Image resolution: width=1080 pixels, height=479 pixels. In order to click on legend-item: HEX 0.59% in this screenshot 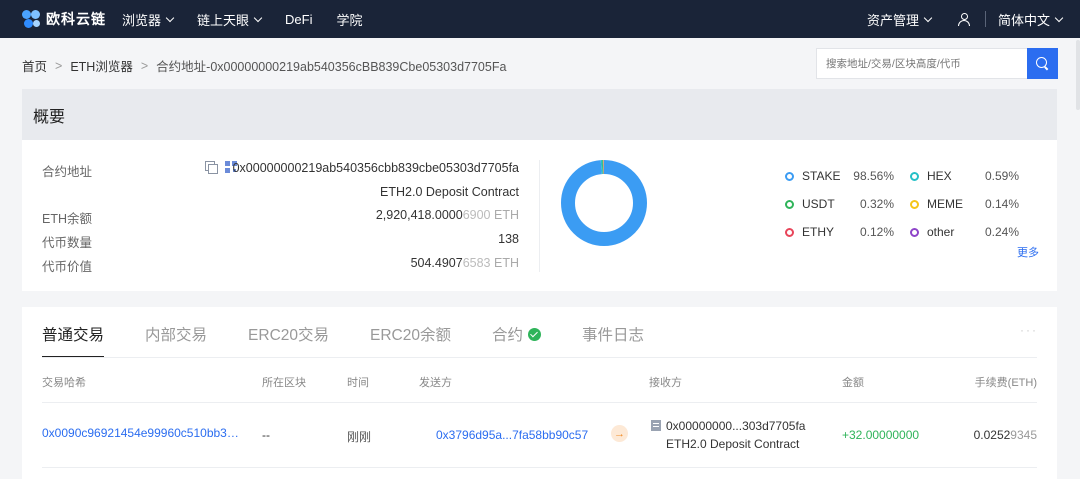, I will do `click(964, 176)`.